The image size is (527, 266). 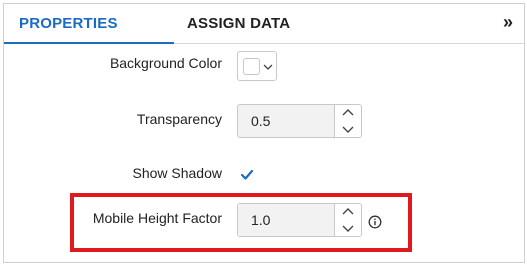 I want to click on transparency-value: 0.5, so click(x=286, y=121).